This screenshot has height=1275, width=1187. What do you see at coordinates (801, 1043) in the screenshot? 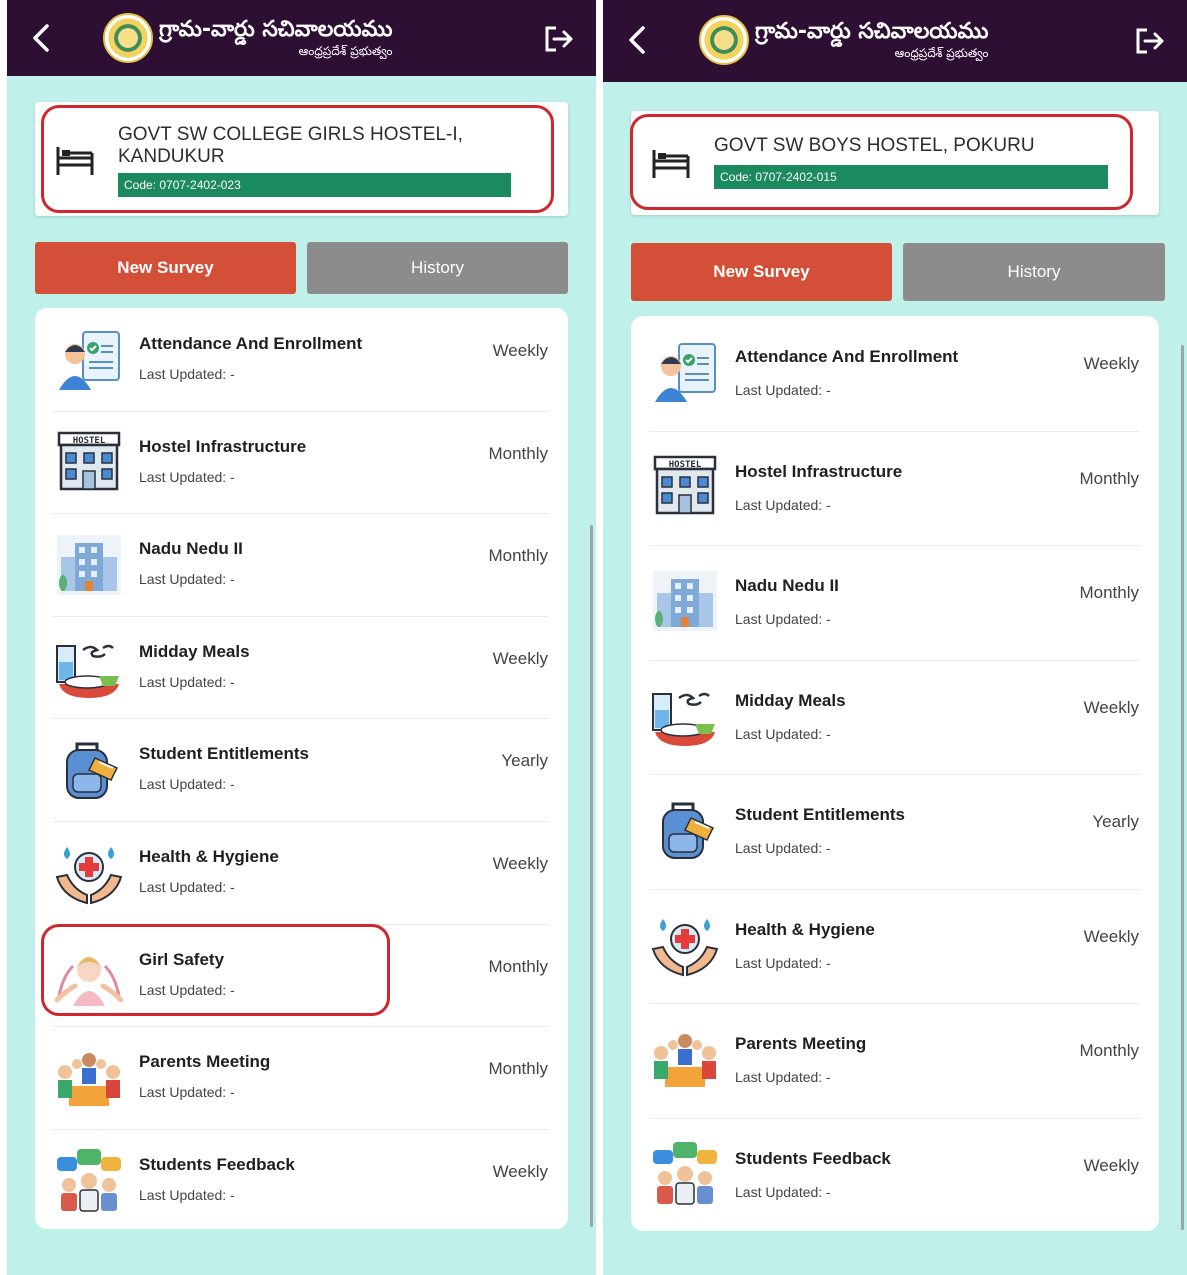
I see `survey-item-title: Parents Meeting` at bounding box center [801, 1043].